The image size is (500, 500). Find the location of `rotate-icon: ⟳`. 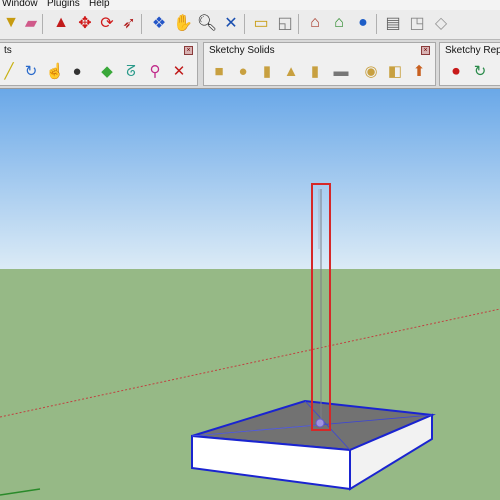

rotate-icon: ⟳ is located at coordinates (107, 23).